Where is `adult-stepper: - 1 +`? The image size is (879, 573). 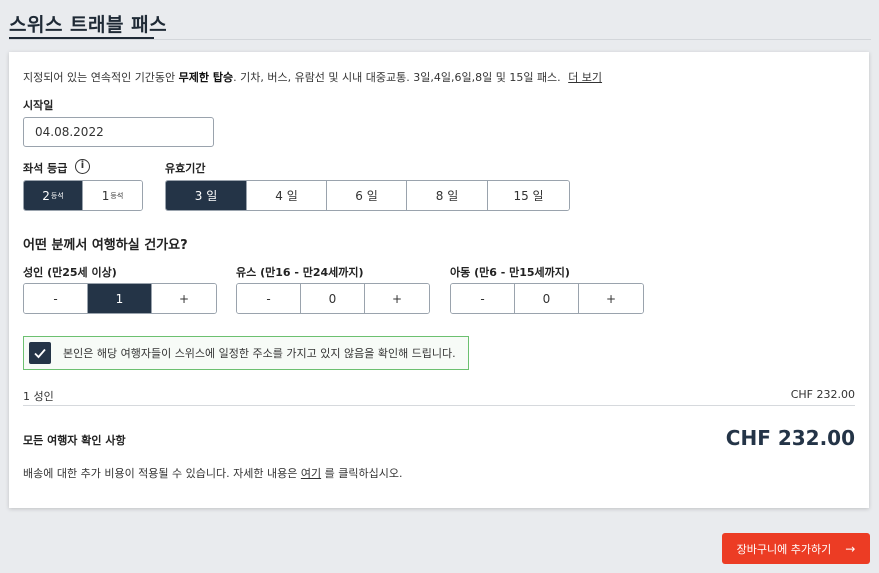 adult-stepper: - 1 + is located at coordinates (120, 298).